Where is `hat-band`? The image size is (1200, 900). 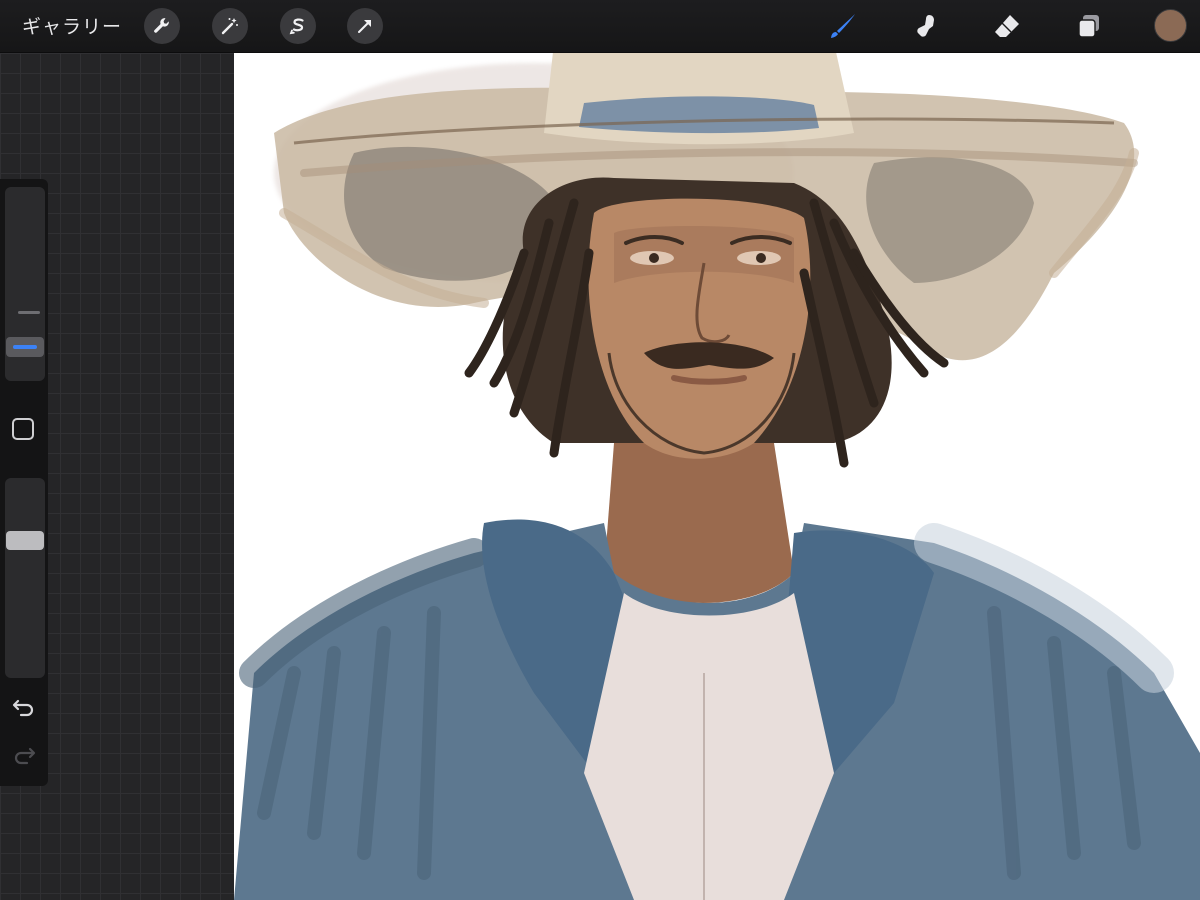
hat-band is located at coordinates (699, 115).